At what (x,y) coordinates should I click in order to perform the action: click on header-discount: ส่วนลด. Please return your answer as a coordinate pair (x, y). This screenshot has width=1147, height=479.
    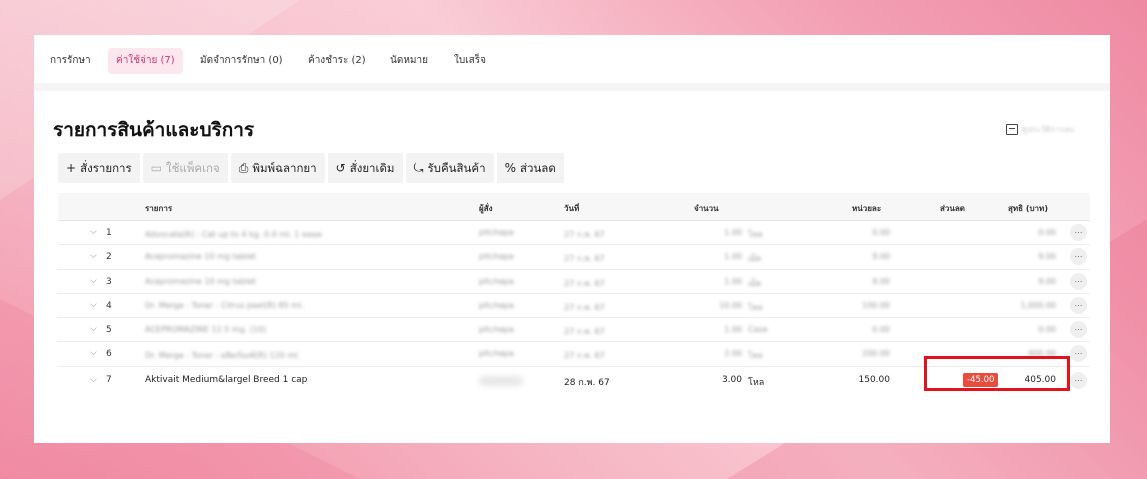
    Looking at the image, I should click on (952, 208).